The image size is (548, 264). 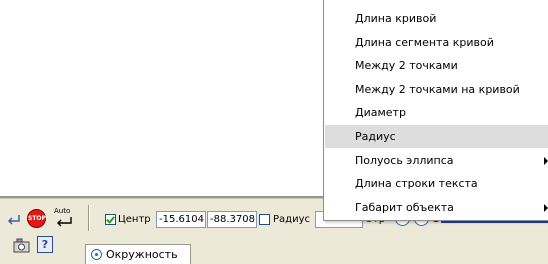 What do you see at coordinates (232, 219) in the screenshot?
I see `center-y-field: -88.3708` at bounding box center [232, 219].